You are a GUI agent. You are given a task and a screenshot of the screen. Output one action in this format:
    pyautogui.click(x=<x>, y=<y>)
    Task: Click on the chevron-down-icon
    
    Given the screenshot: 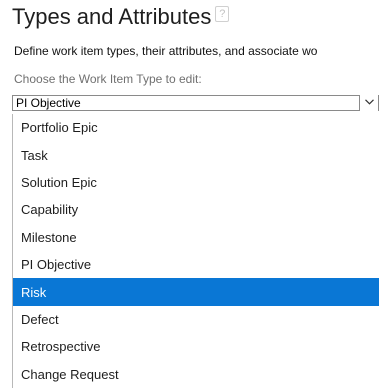 What is the action you would take?
    pyautogui.click(x=369, y=102)
    